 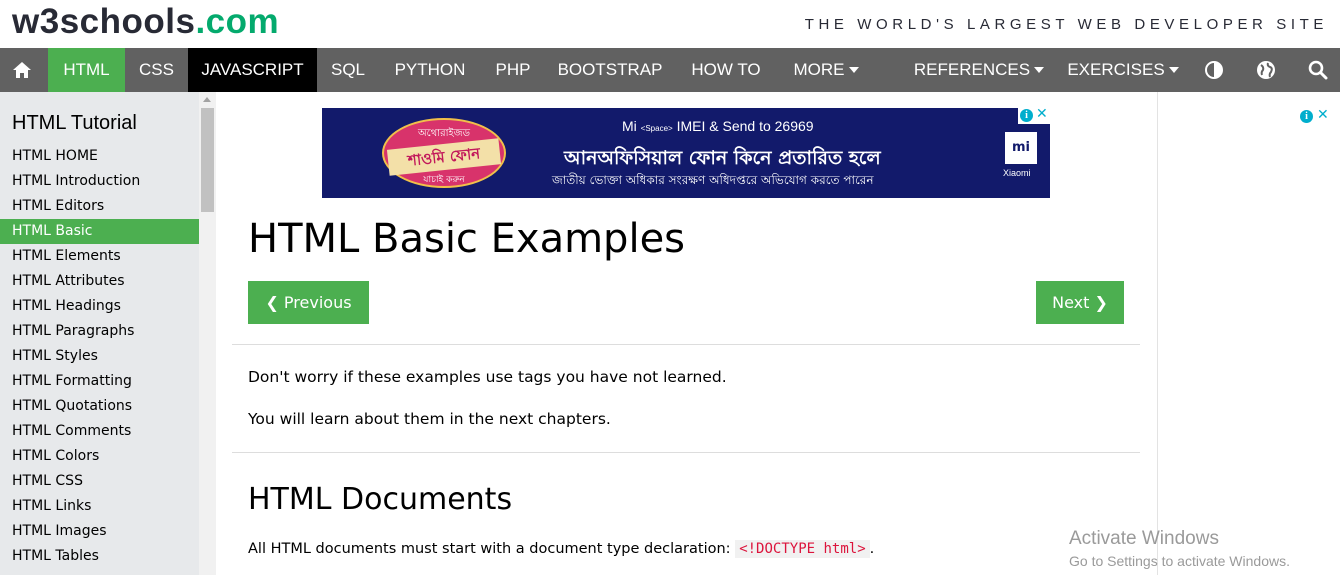 What do you see at coordinates (1144, 538) in the screenshot?
I see `activate-windows-title: Activate Windows` at bounding box center [1144, 538].